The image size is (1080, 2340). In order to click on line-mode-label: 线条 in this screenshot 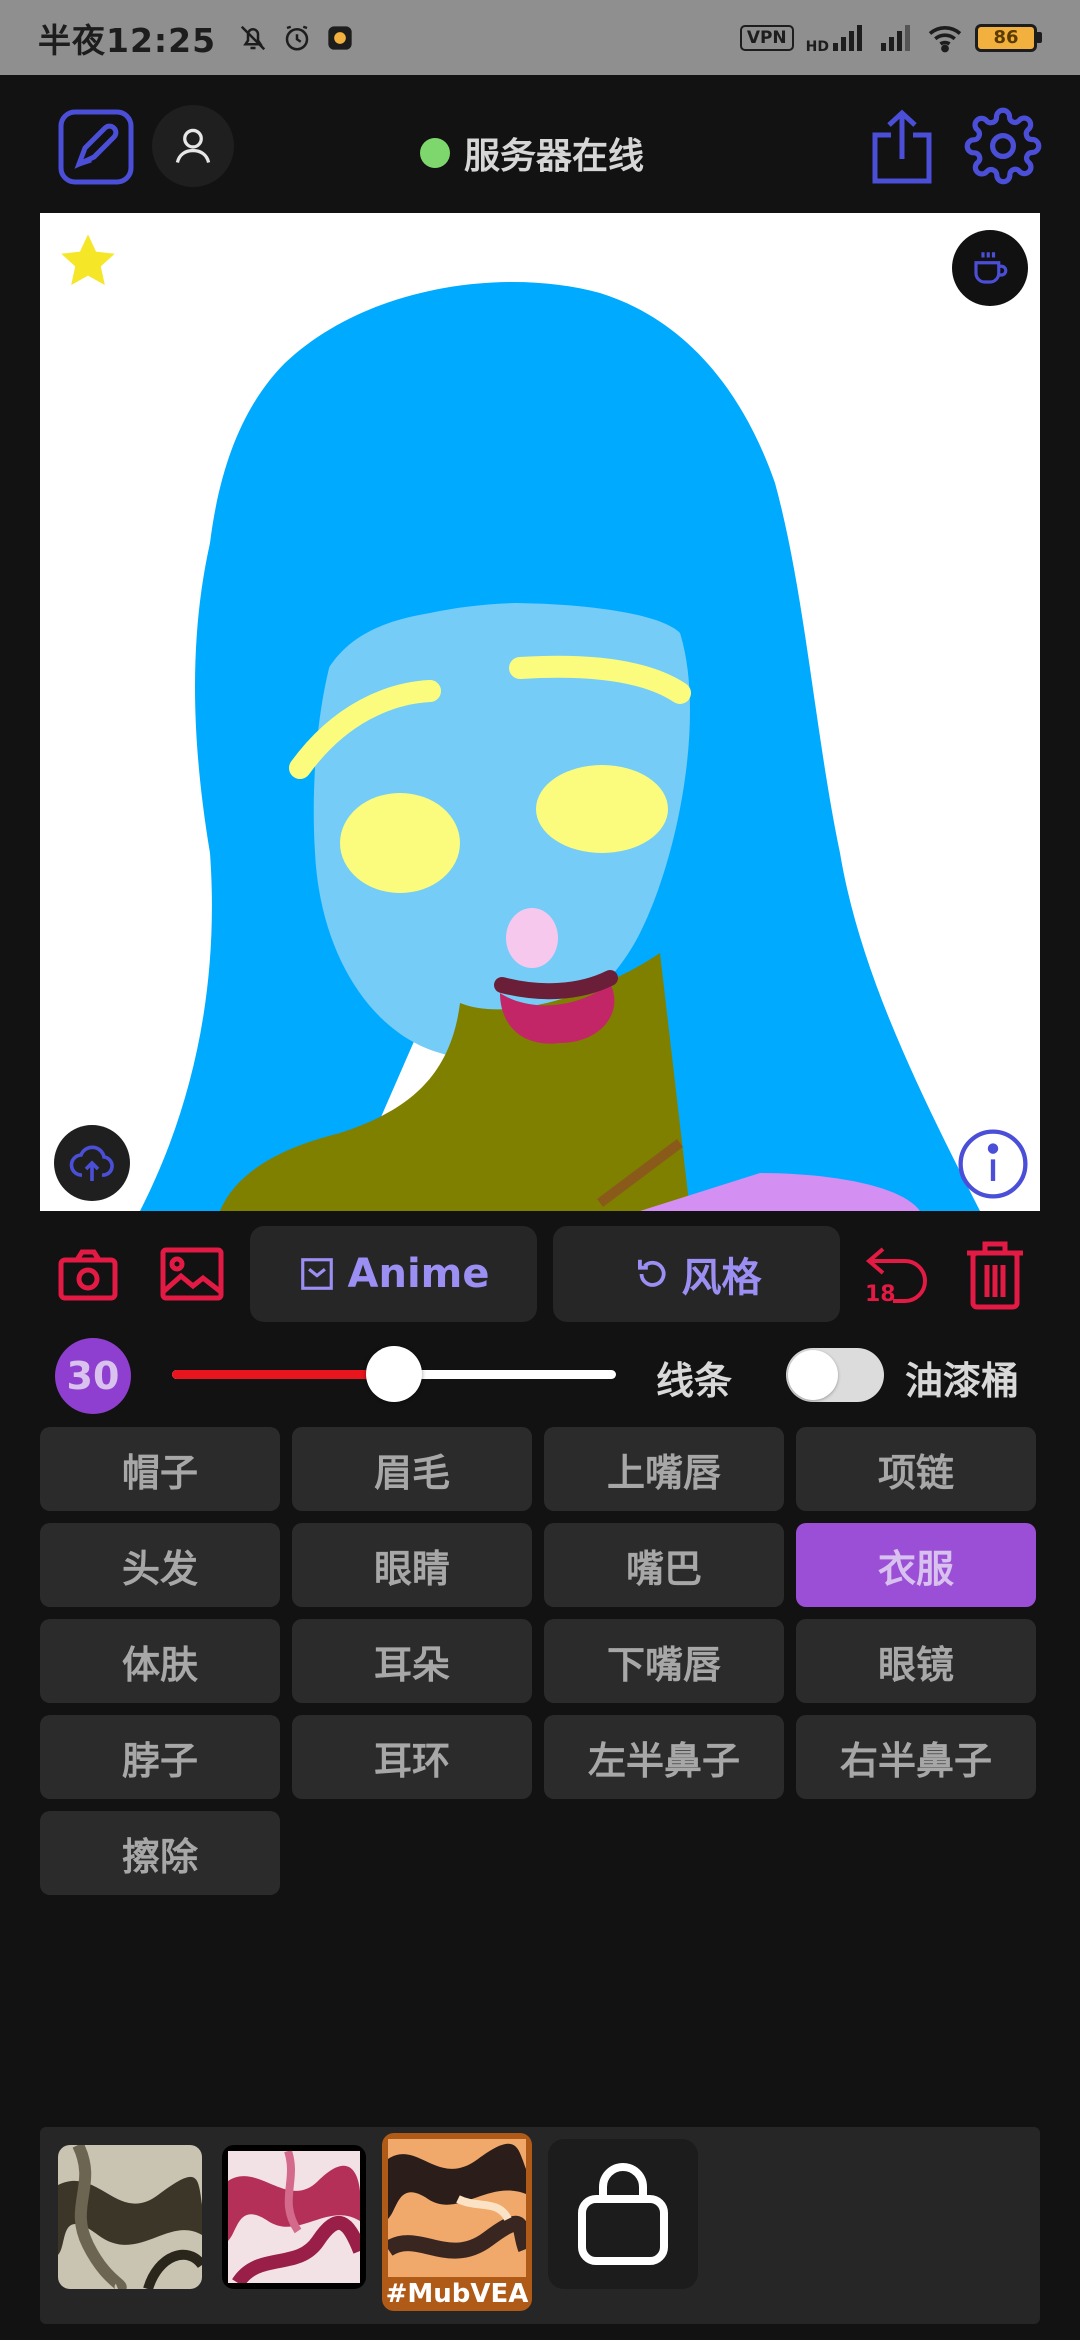, I will do `click(694, 1381)`.